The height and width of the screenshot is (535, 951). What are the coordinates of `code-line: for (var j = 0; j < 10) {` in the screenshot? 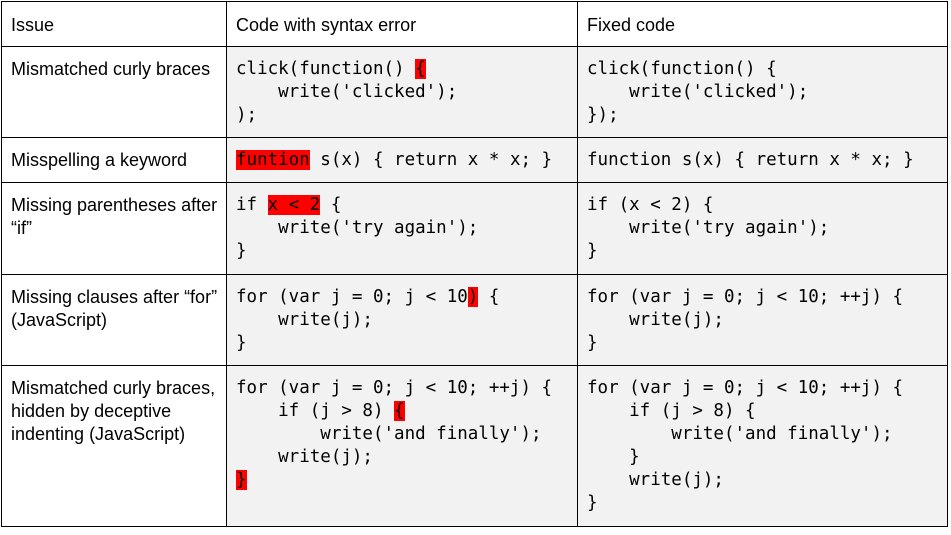 It's located at (402, 297).